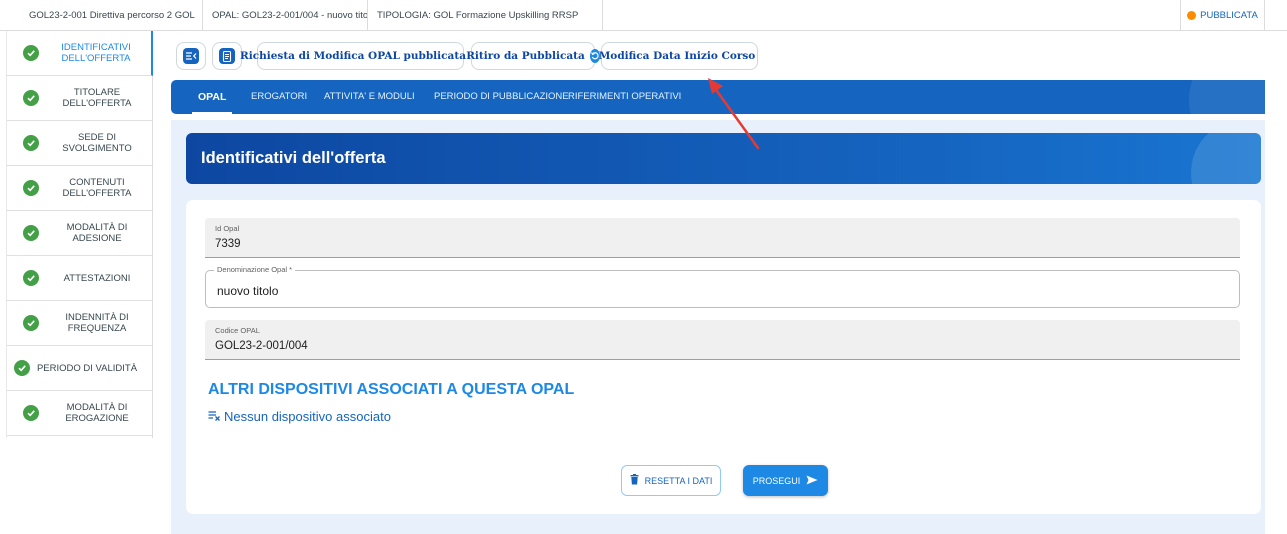  What do you see at coordinates (634, 480) in the screenshot?
I see `trash-icon` at bounding box center [634, 480].